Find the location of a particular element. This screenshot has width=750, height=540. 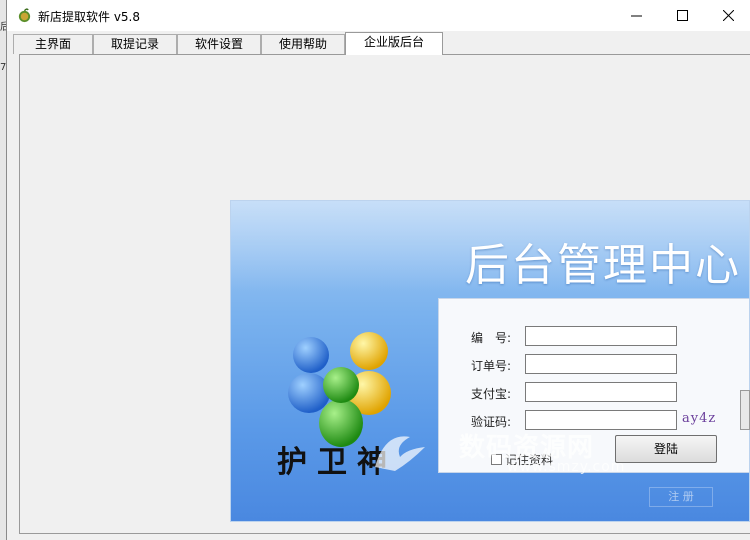

close-button is located at coordinates (727, 15).